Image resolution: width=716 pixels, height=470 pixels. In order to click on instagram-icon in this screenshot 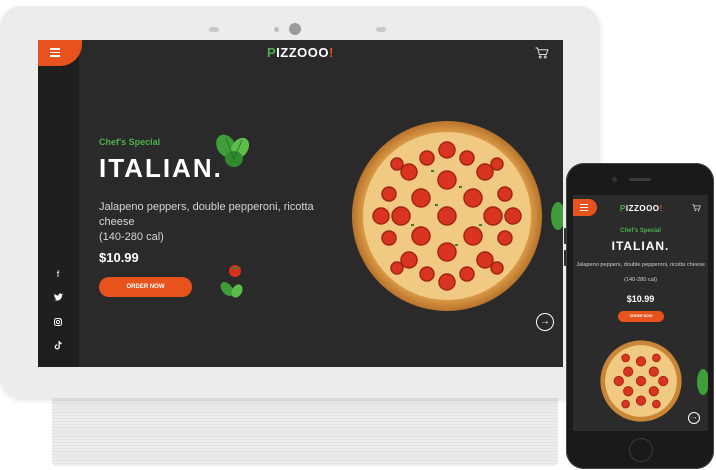, I will do `click(58, 323)`.